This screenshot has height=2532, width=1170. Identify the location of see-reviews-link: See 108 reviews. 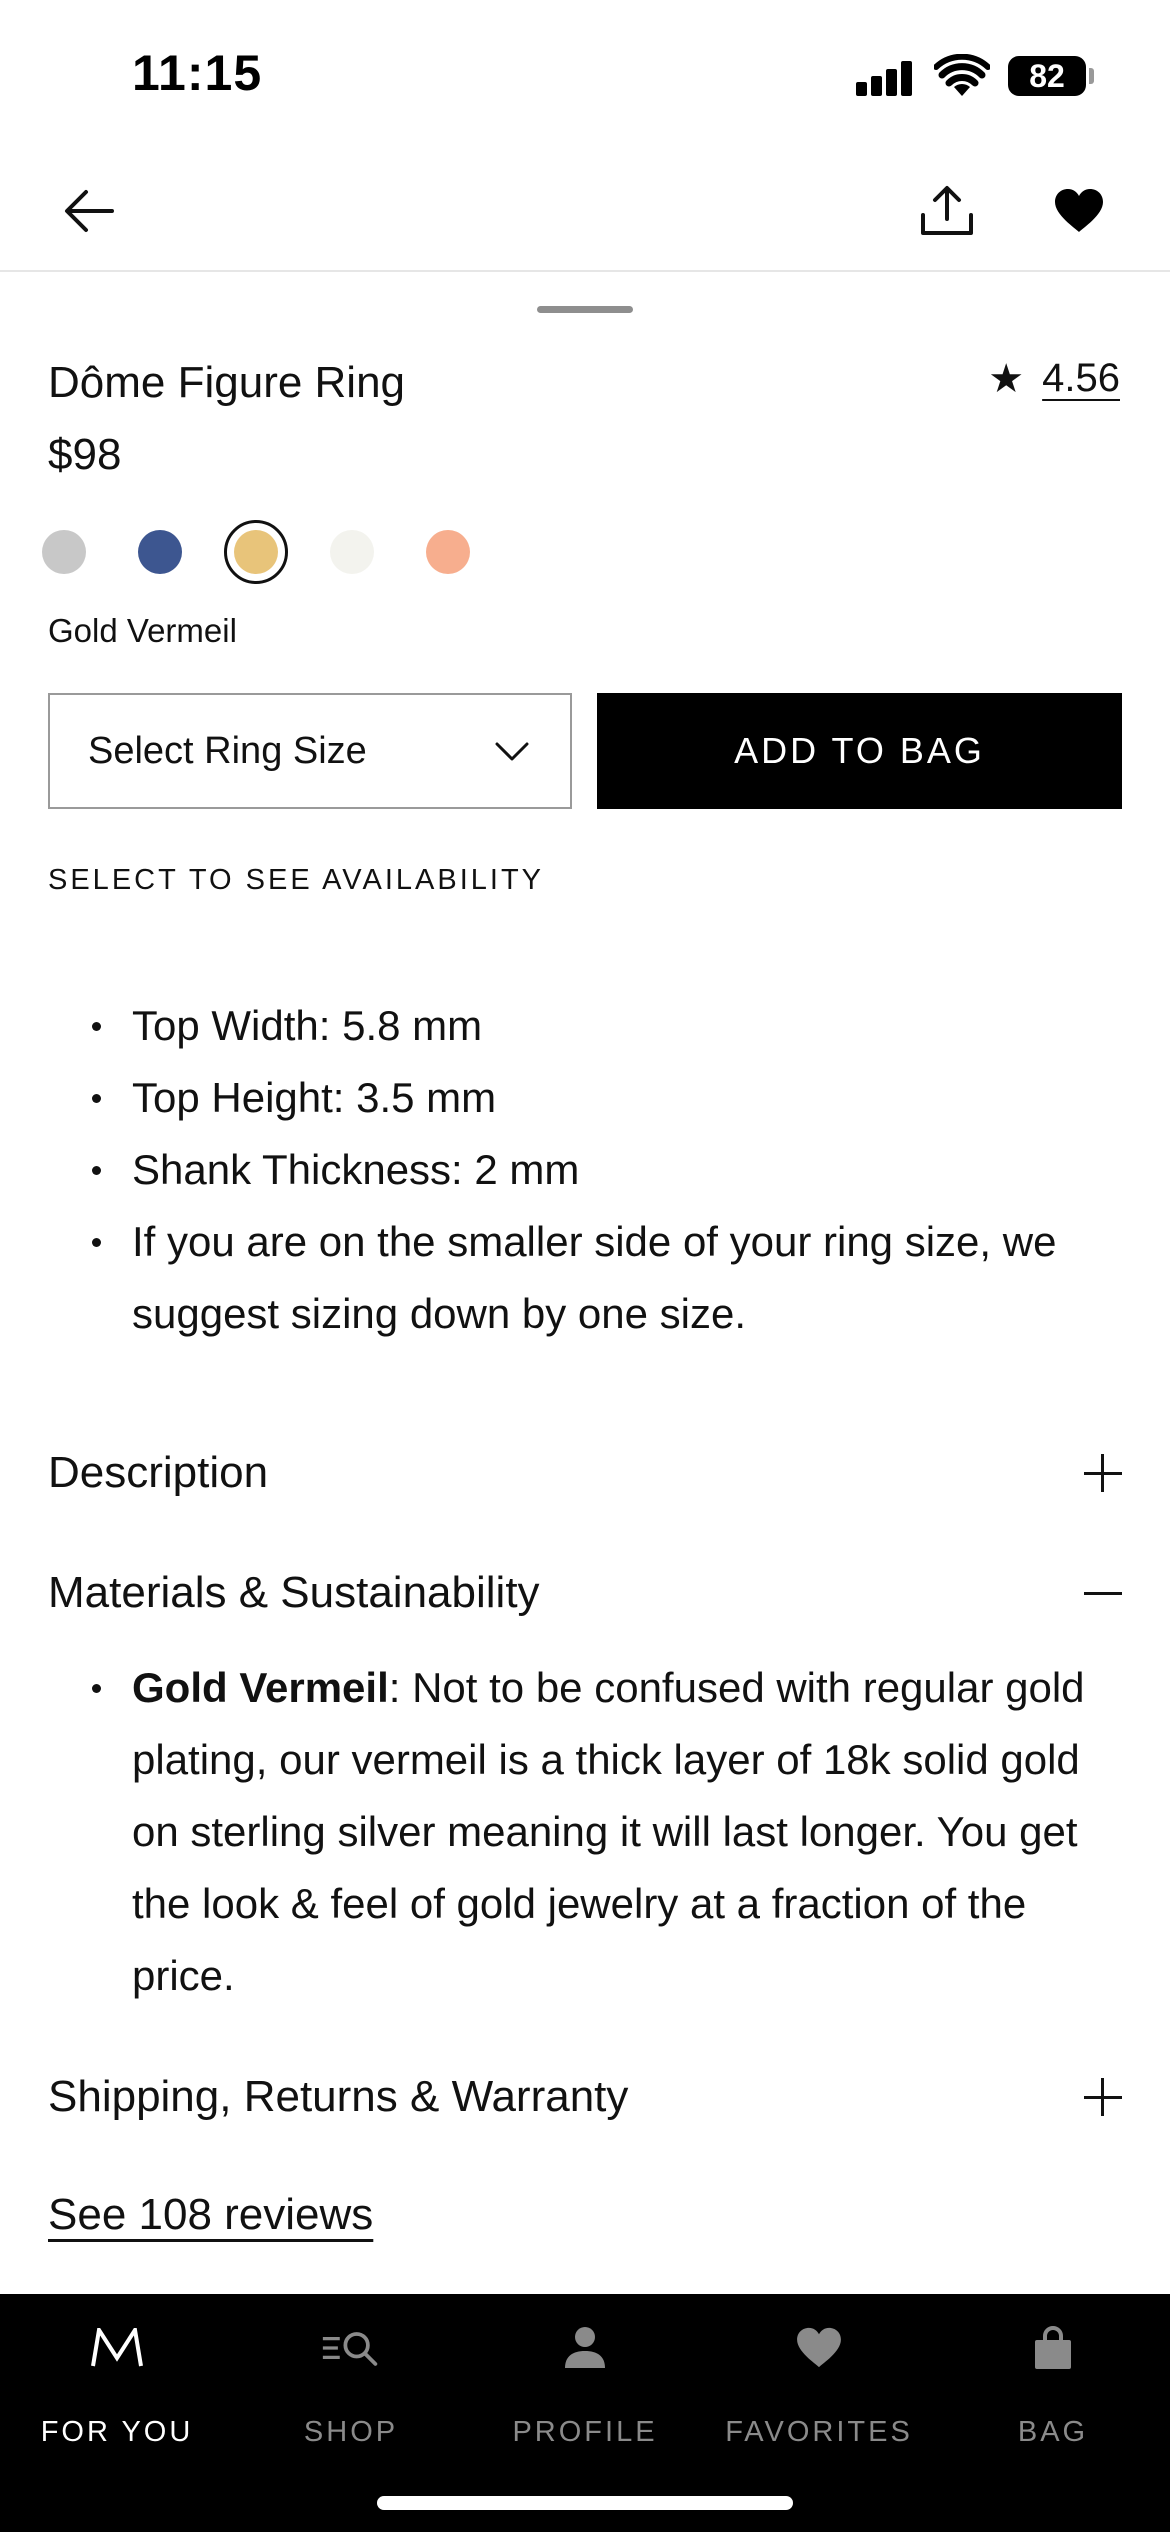
(210, 2215).